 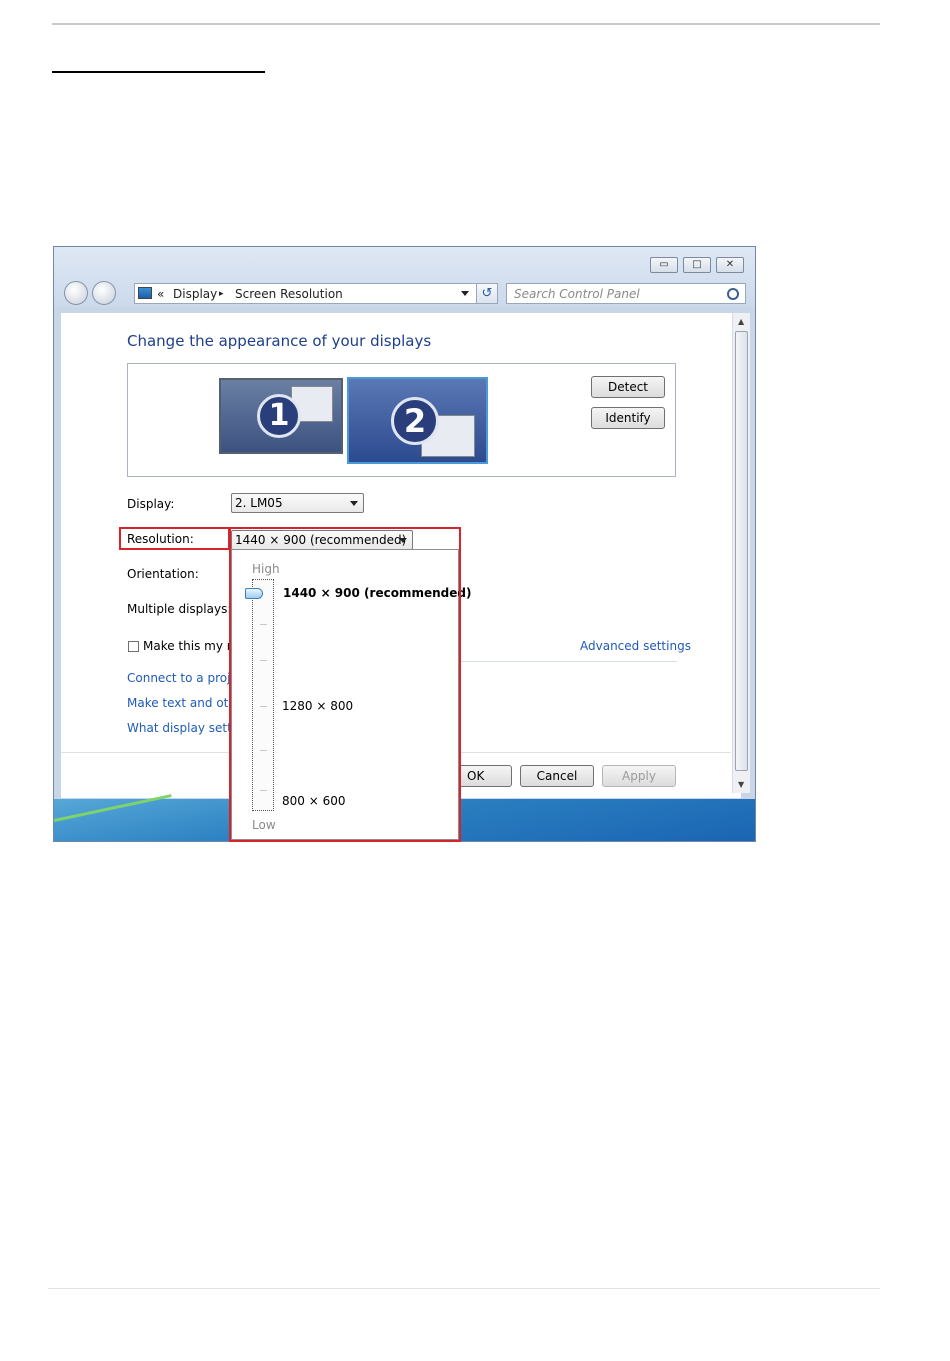 I want to click on advanced-settings-link: Advanced settings, so click(x=635, y=646).